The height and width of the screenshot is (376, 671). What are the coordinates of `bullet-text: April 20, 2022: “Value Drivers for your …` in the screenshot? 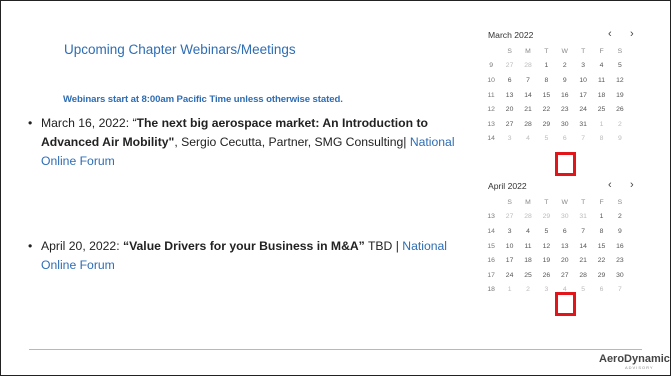 It's located at (248, 256).